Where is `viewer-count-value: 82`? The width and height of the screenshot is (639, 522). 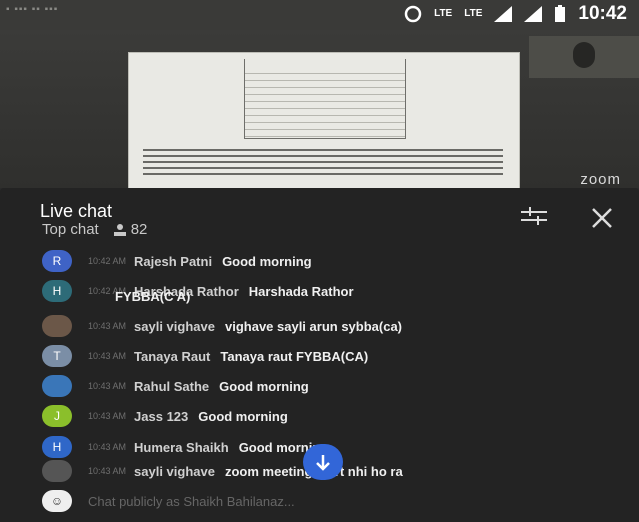 viewer-count-value: 82 is located at coordinates (139, 229).